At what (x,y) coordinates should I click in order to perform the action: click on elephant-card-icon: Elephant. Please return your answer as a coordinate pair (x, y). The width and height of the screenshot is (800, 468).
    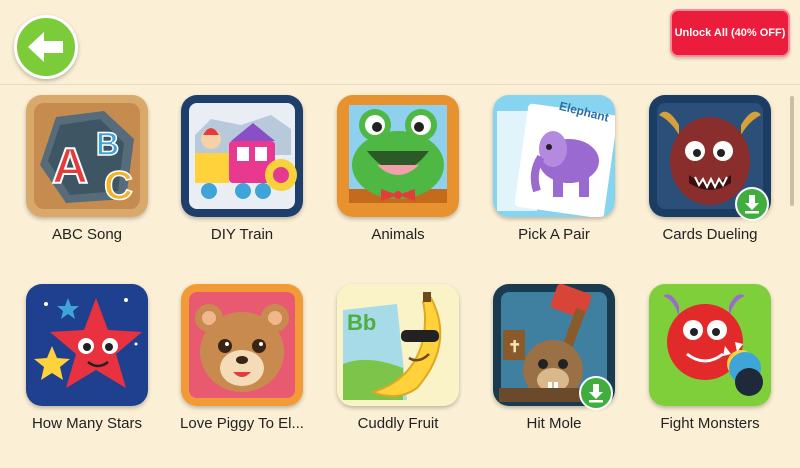
    Looking at the image, I should click on (554, 156).